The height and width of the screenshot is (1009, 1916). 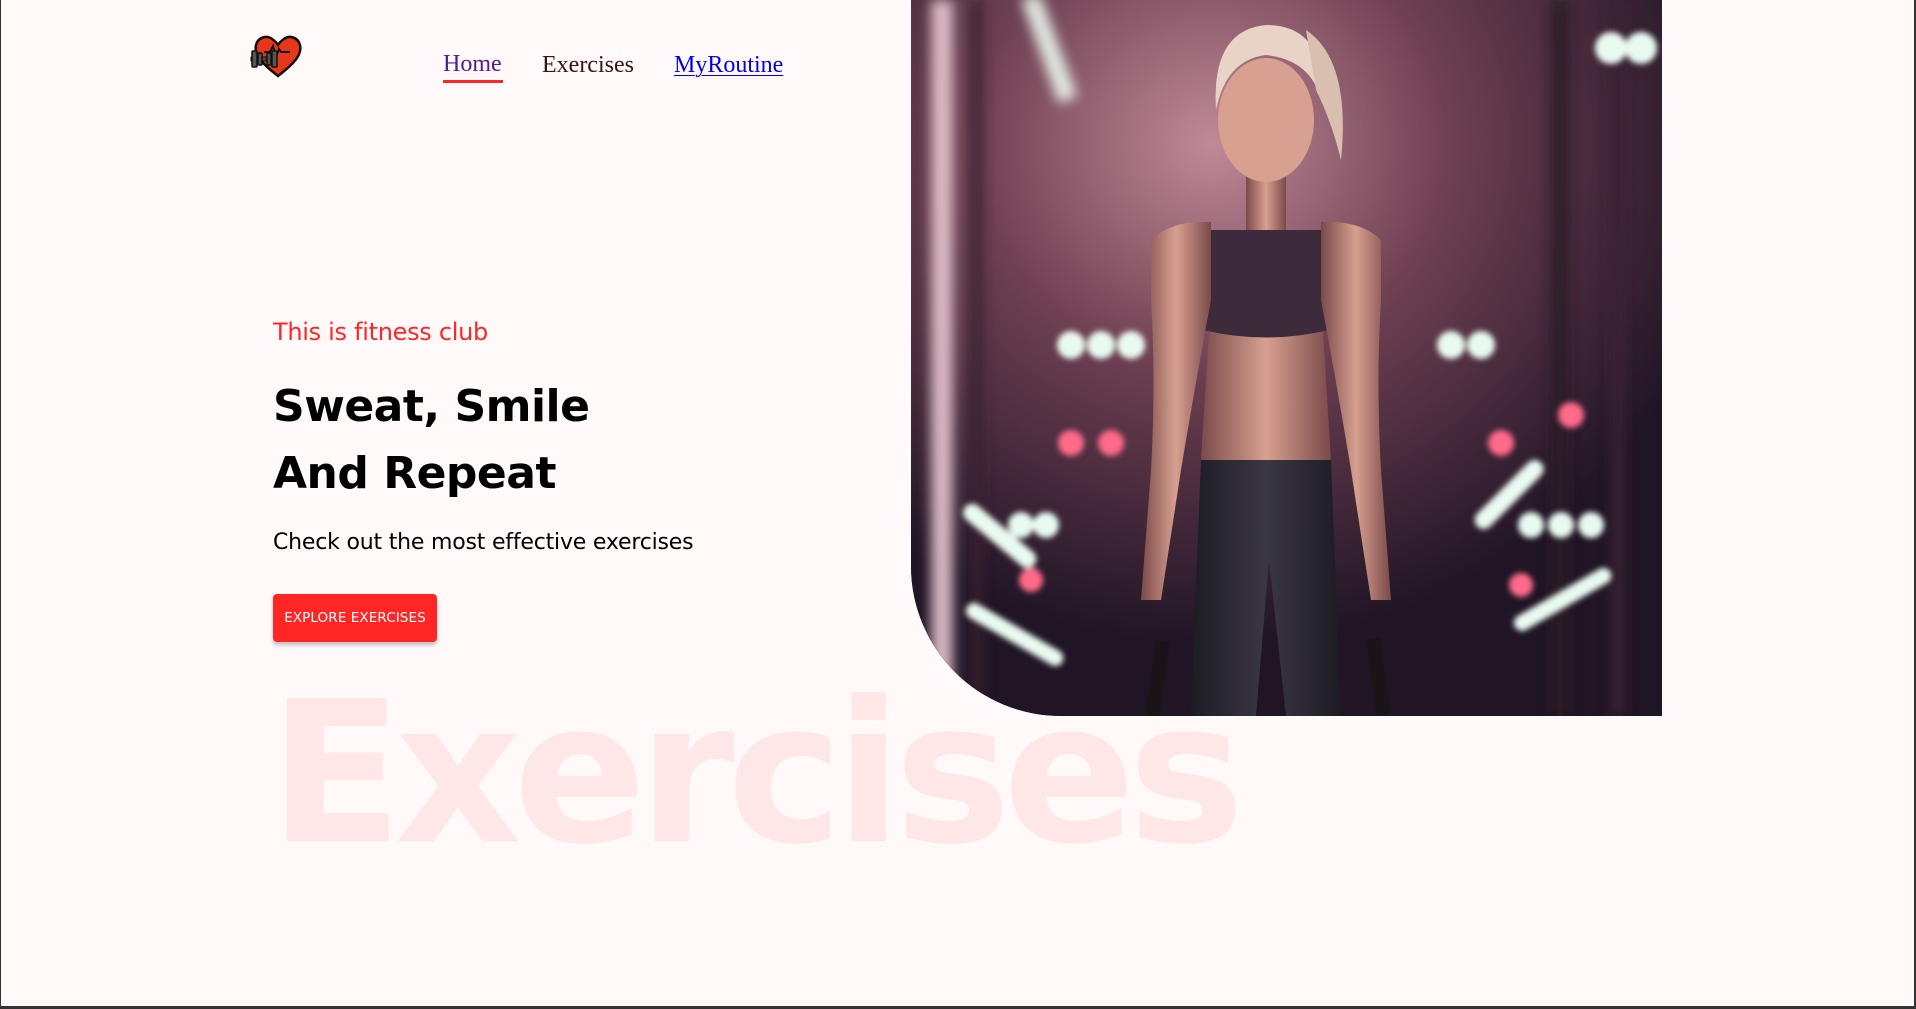 I want to click on nav-link-exercises: Exercises, so click(x=588, y=65).